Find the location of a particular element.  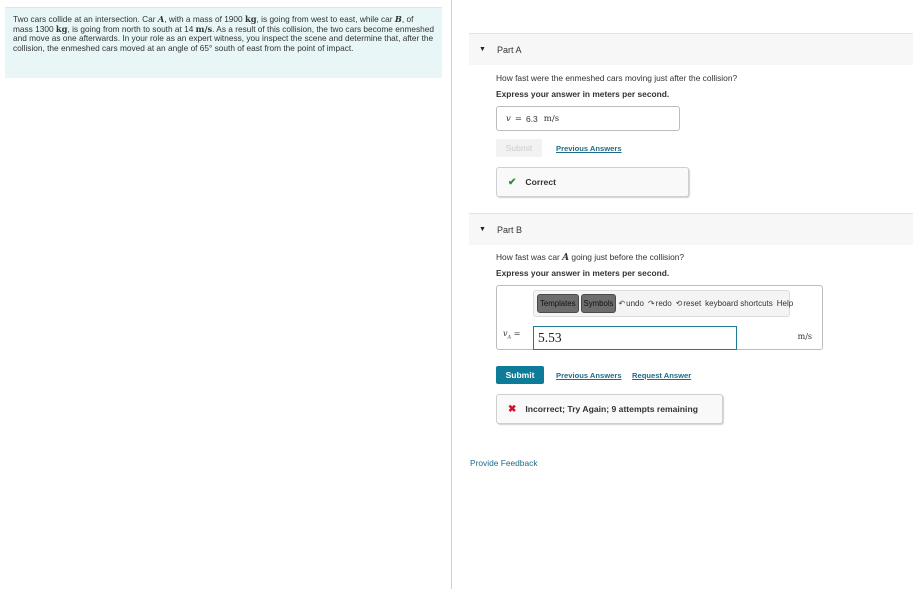

answer-input: 5.53 is located at coordinates (635, 338).